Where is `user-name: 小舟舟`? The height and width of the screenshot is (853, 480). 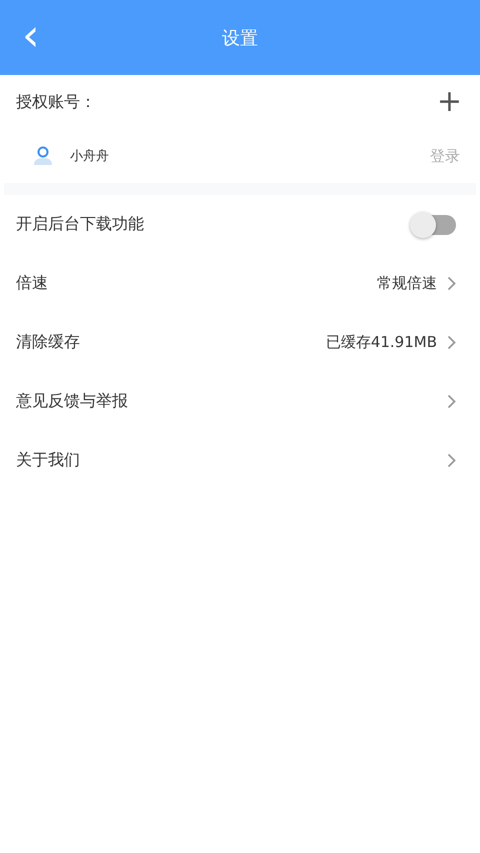 user-name: 小舟舟 is located at coordinates (90, 156).